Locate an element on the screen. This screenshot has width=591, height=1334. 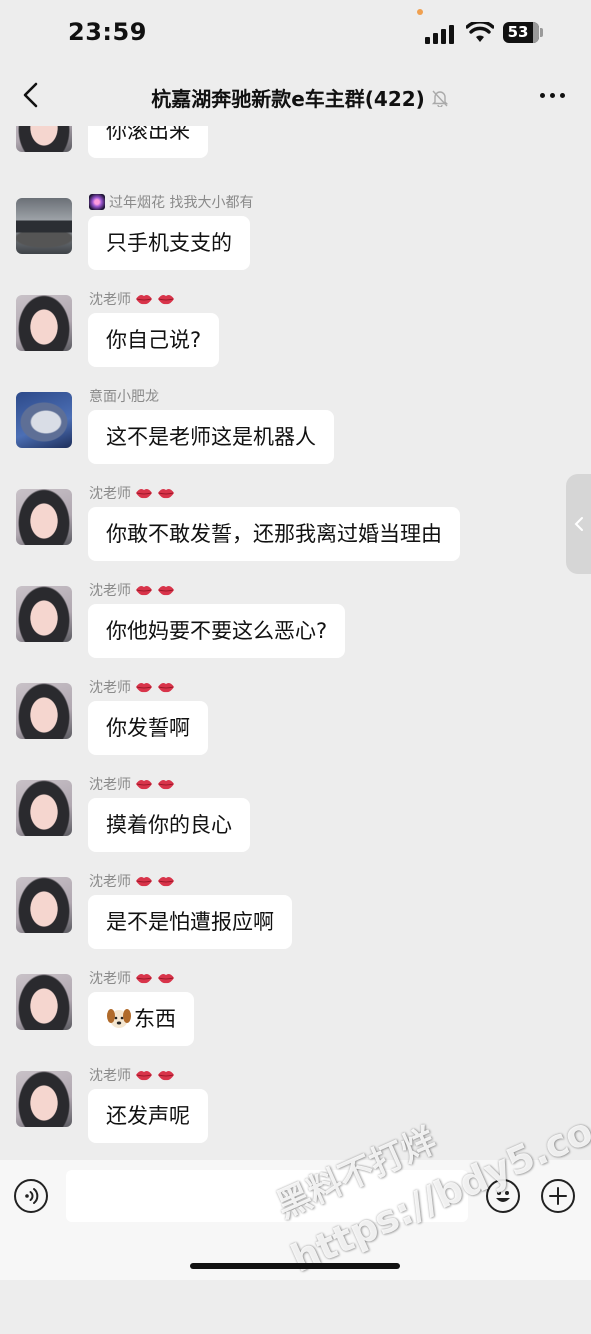
message-bubble: 你敢不敢发誓，还那我离过婚当理由 is located at coordinates (274, 534).